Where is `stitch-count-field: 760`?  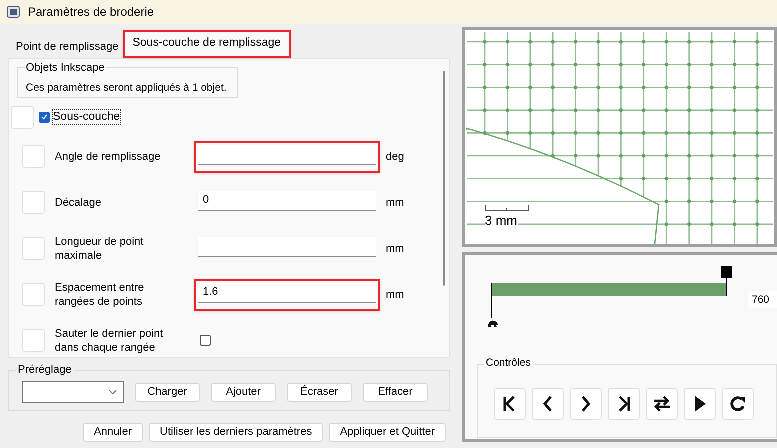
stitch-count-field: 760 is located at coordinates (762, 299).